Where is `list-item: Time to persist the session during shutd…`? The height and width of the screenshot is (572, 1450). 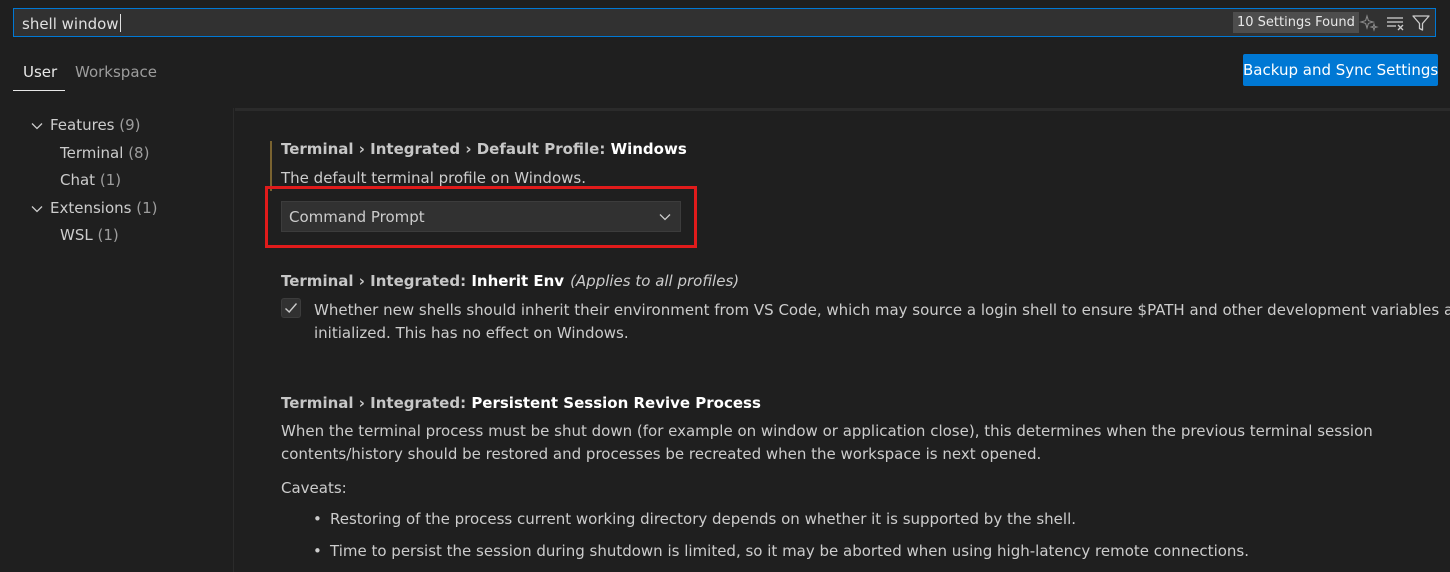
list-item: Time to persist the session during shutd… is located at coordinates (781, 551).